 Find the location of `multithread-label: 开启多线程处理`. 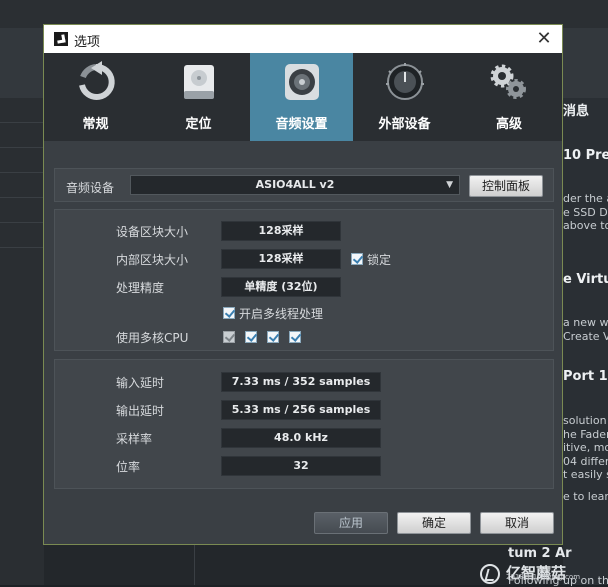

multithread-label: 开启多线程处理 is located at coordinates (281, 314).